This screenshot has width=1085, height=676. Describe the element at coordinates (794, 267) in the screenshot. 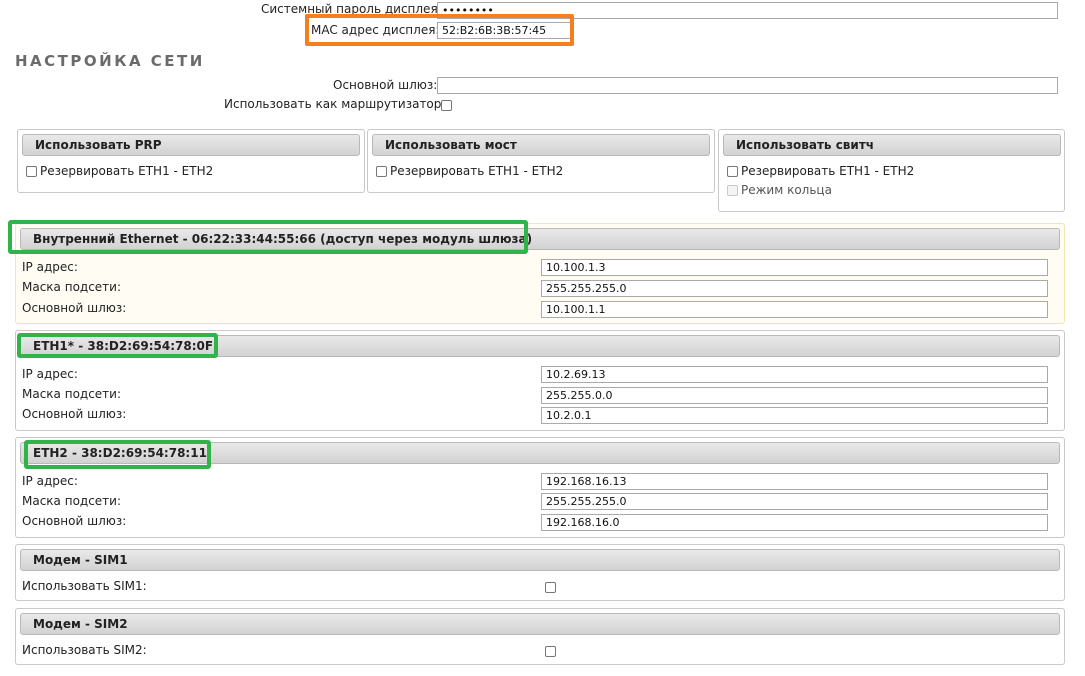

I see `internal-ip-input: 10.100.1.3` at that location.